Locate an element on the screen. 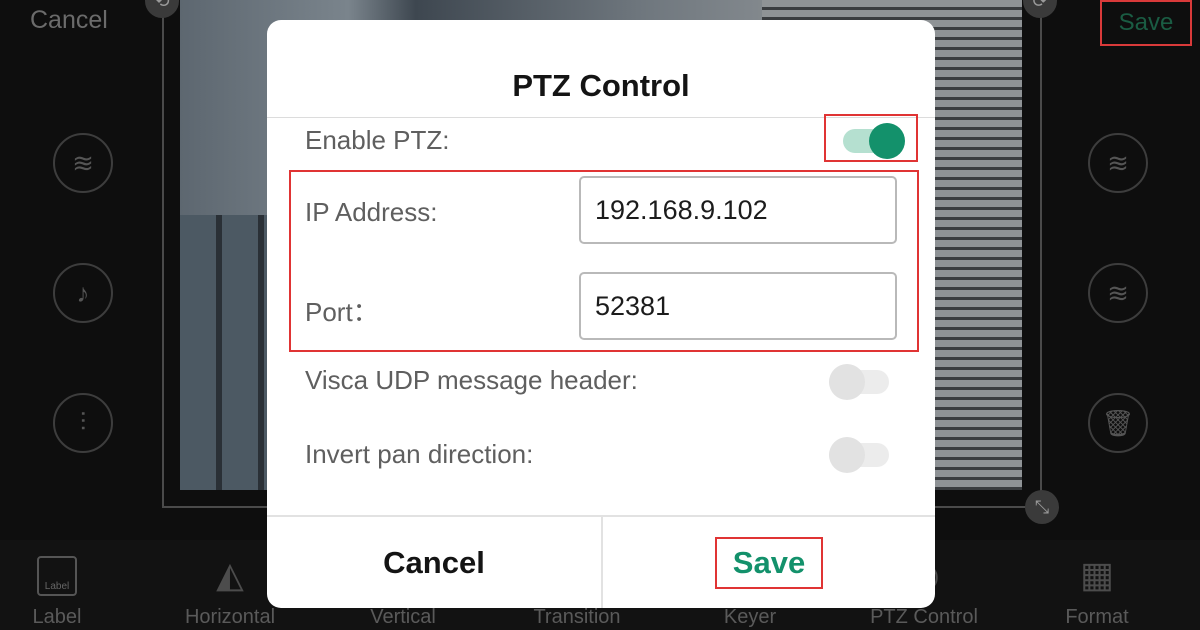 The width and height of the screenshot is (1200, 630). dialog-save-button: Save is located at coordinates (769, 562).